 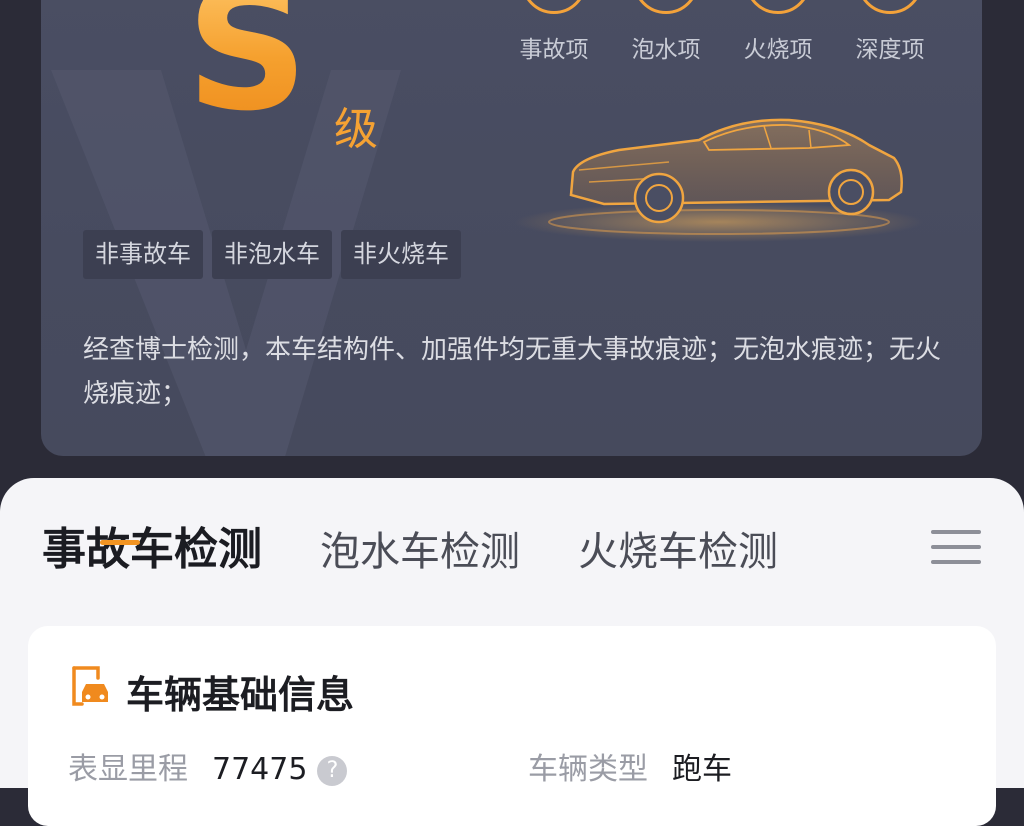 I want to click on field-vehicle-type: 车辆类型 跑车, so click(x=630, y=766).